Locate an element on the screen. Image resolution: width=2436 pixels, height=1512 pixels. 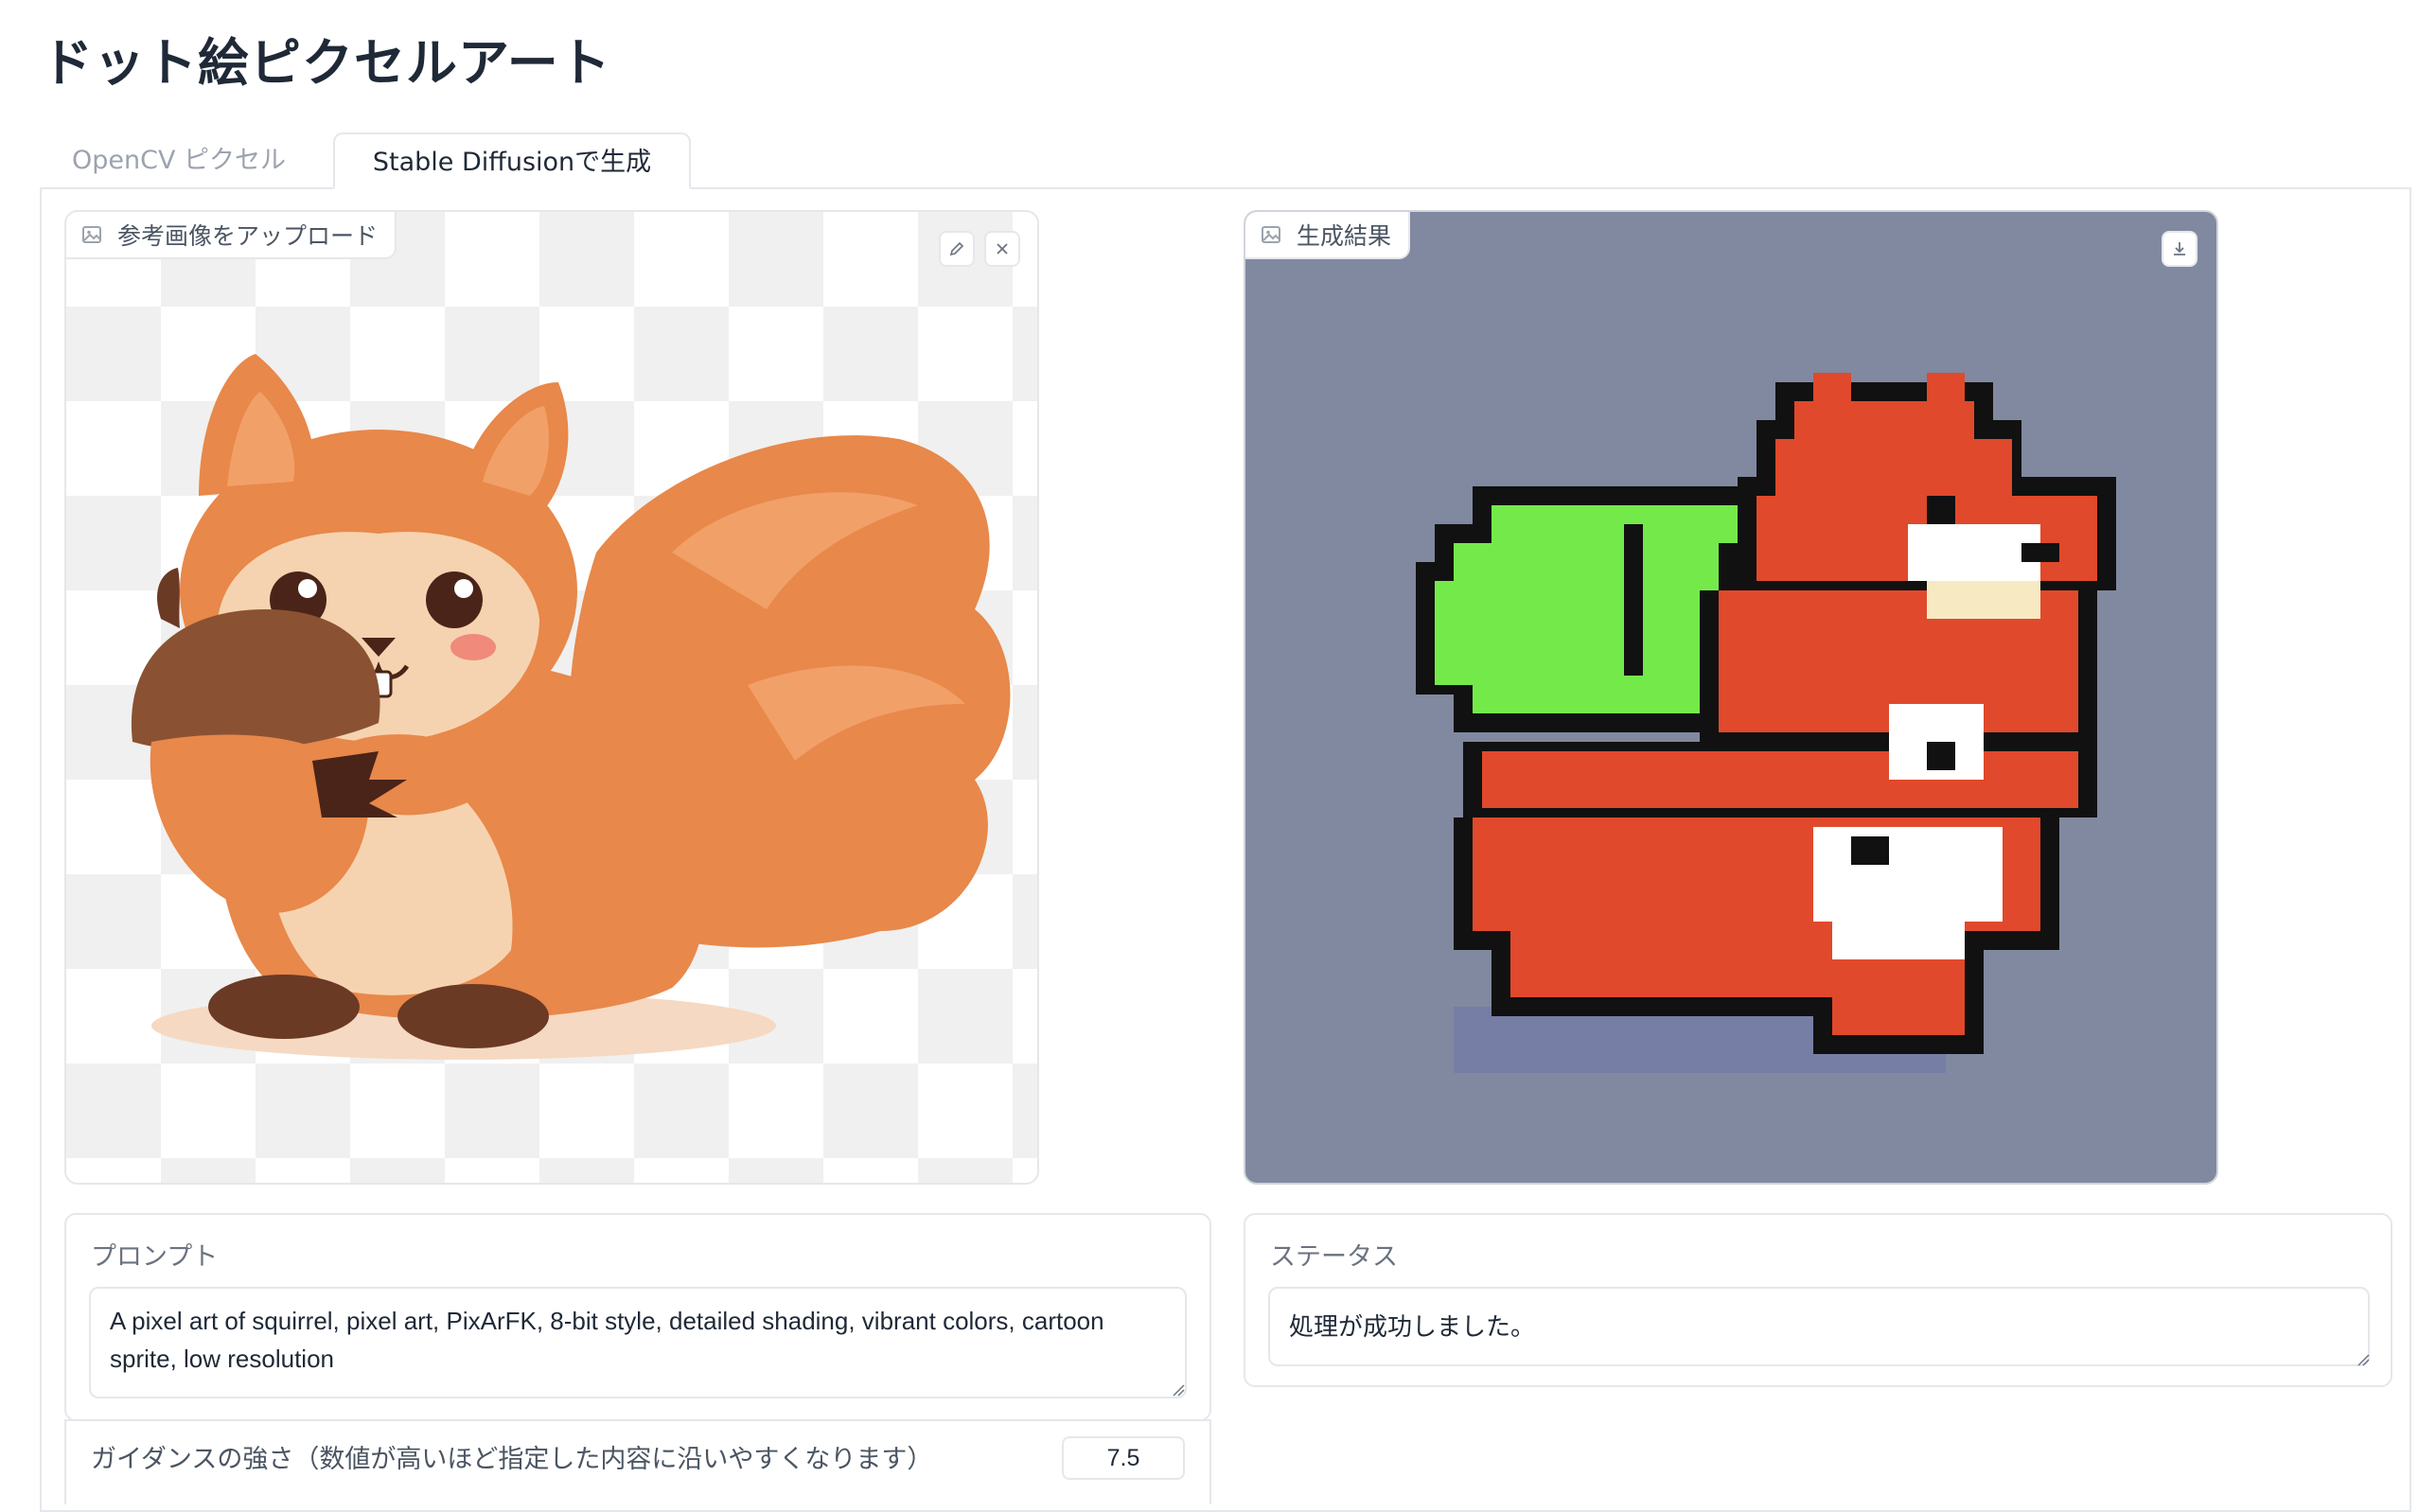
tab-opencv-pixelate: OpenCV ピクセル化 is located at coordinates (186, 182).